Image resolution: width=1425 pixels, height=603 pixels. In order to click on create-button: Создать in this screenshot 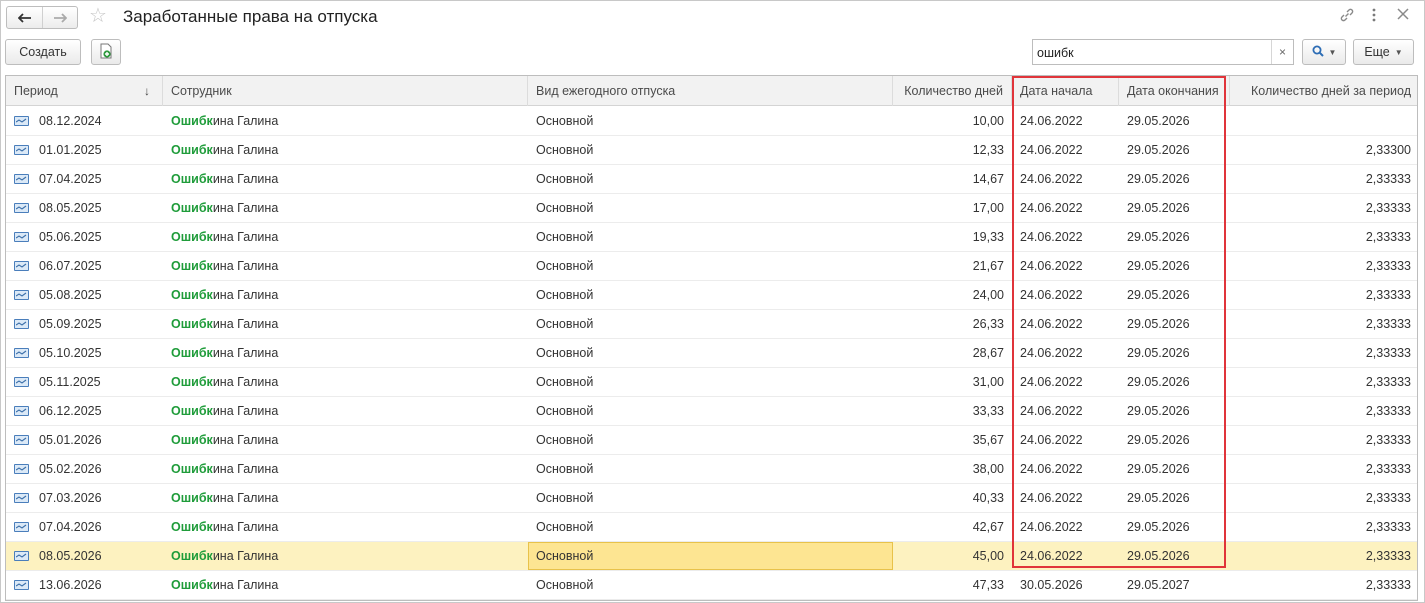, I will do `click(43, 52)`.